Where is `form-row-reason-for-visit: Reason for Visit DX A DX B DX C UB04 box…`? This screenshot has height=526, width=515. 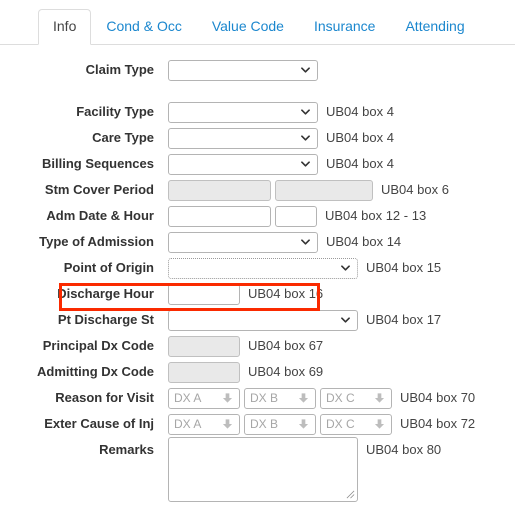
form-row-reason-for-visit: Reason for Visit DX A DX B DX C UB04 box… is located at coordinates (257, 398).